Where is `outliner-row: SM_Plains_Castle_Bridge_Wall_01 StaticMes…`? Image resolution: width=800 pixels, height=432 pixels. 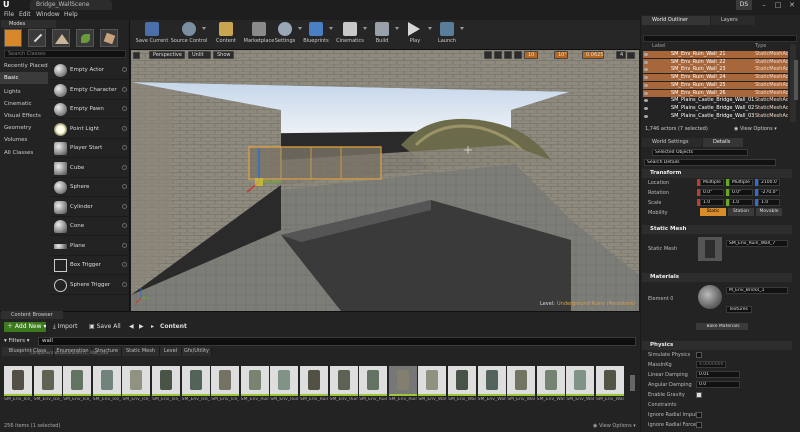 outliner-row: SM_Plains_Castle_Bridge_Wall_01 StaticMes… is located at coordinates (715, 100).